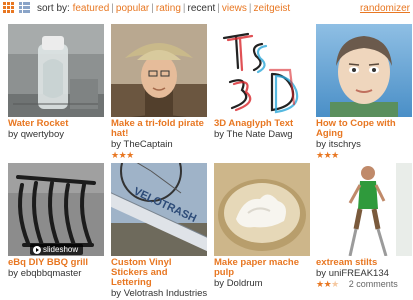  I want to click on project-byline: by Velotrash Industries, so click(159, 293).